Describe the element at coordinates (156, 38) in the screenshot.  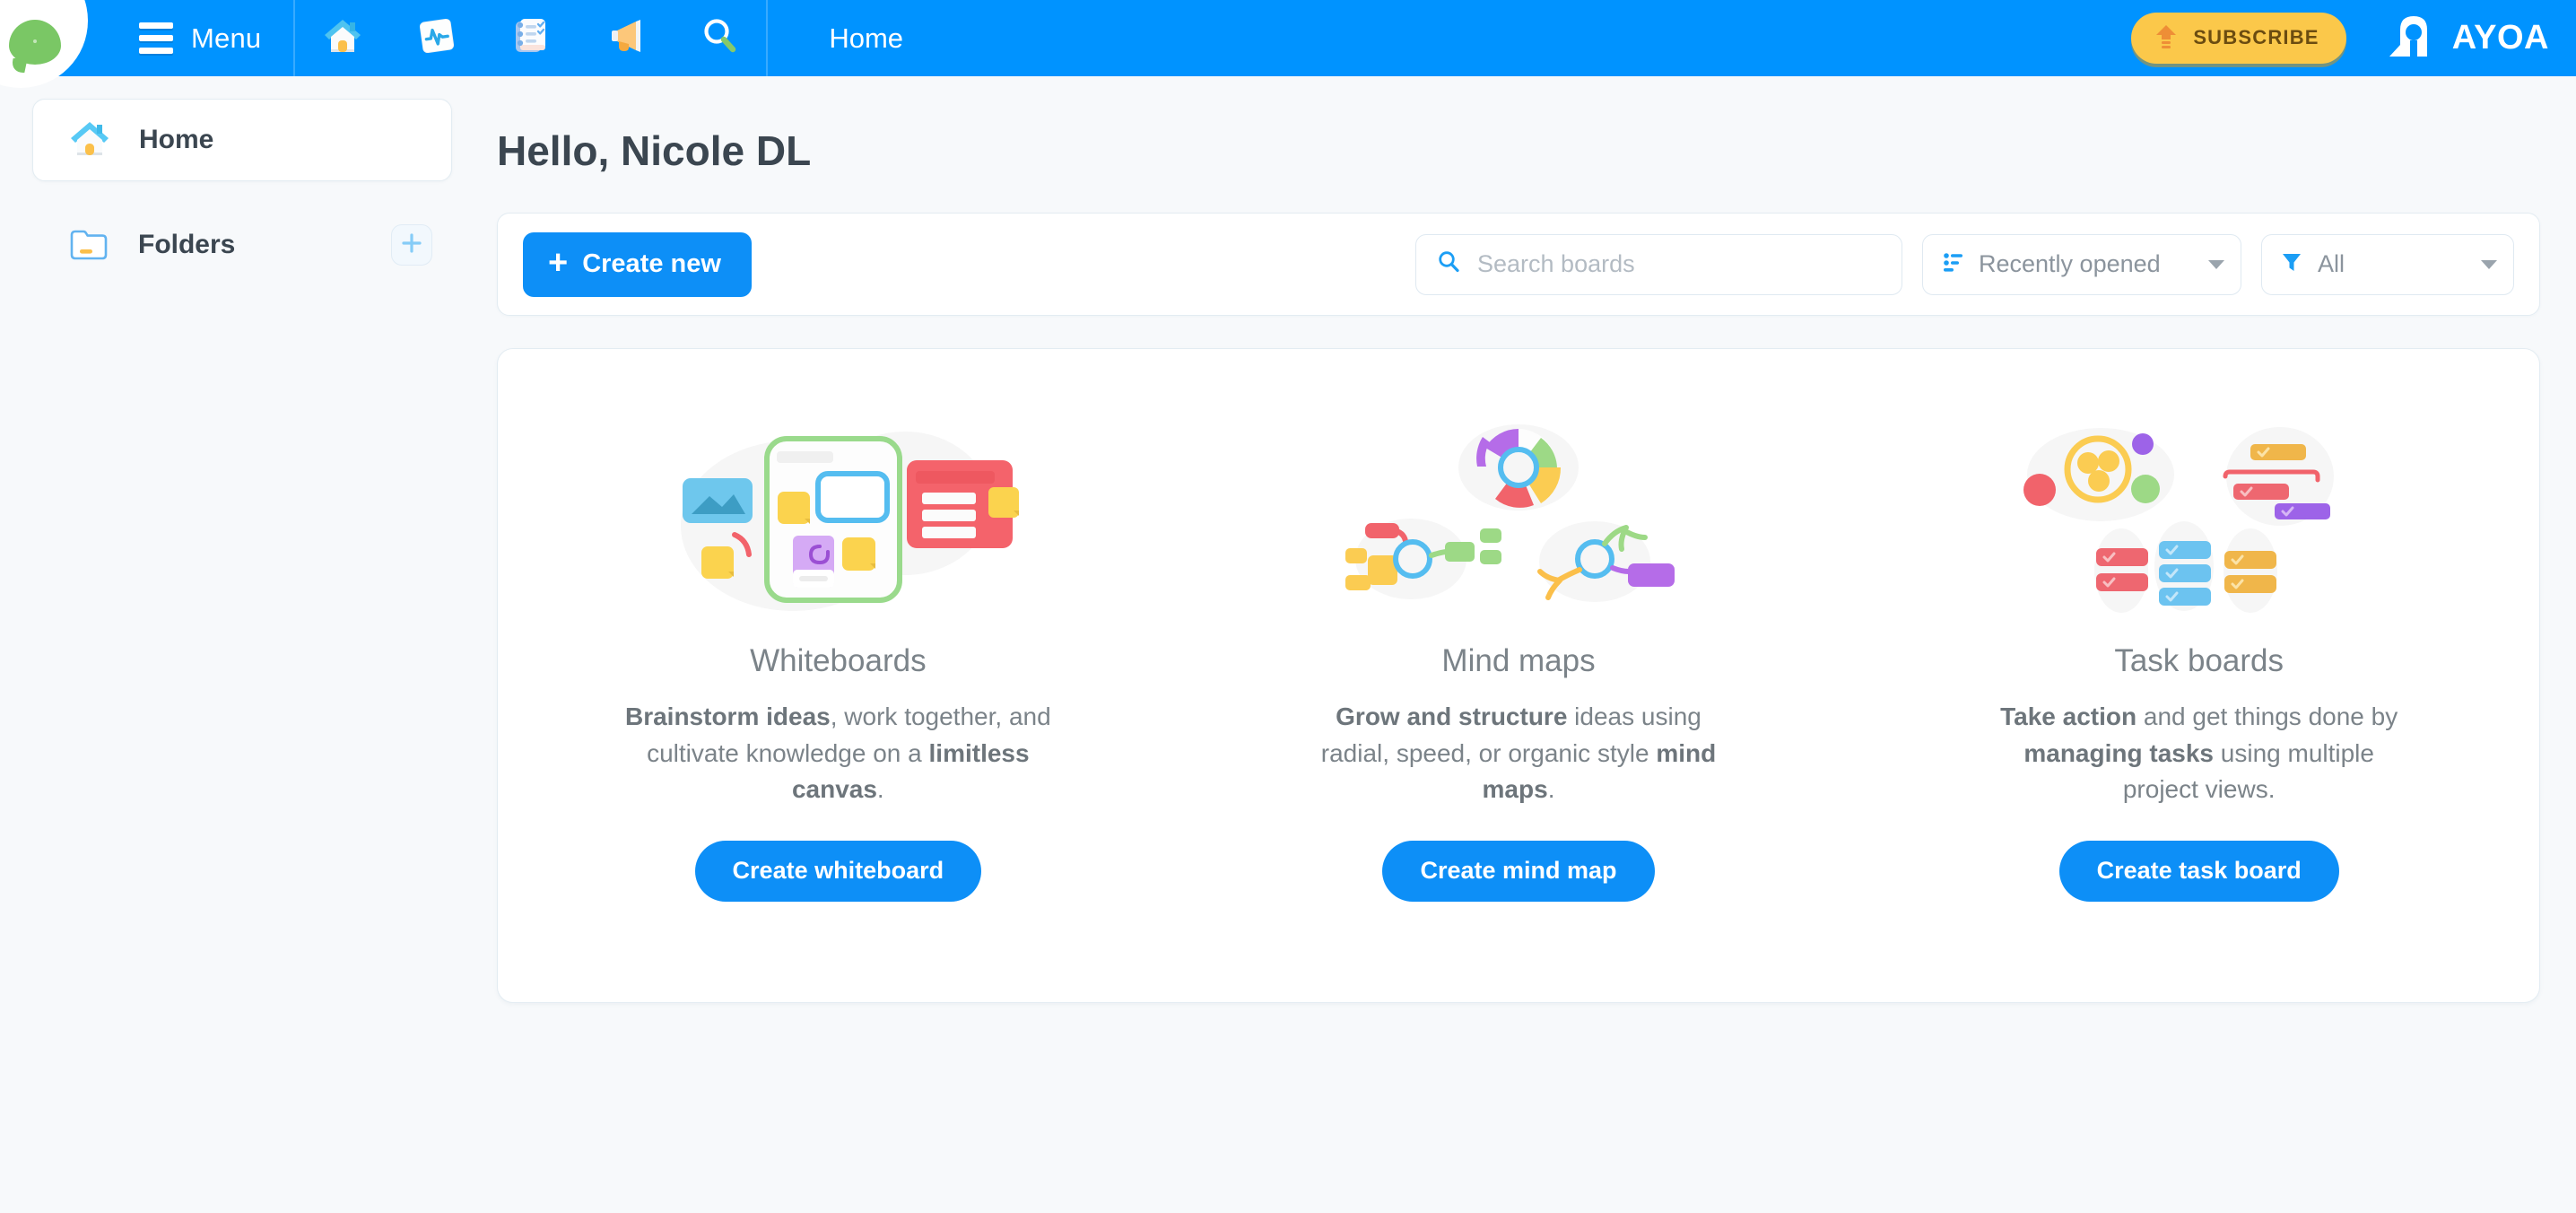
I see `hamburger-menu-icon` at that location.